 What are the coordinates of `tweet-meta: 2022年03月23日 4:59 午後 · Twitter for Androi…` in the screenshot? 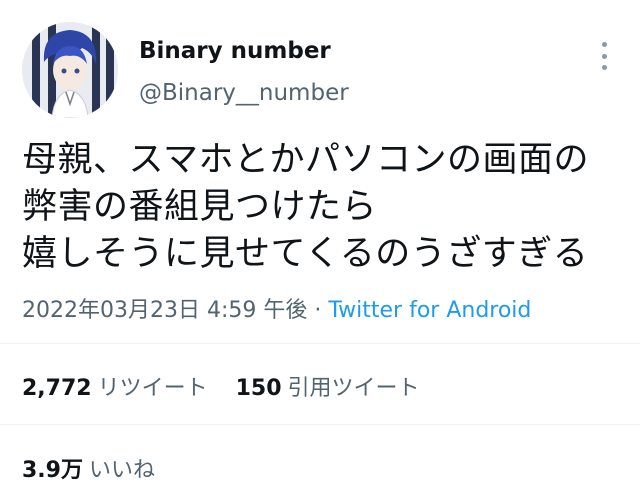 It's located at (276, 308).